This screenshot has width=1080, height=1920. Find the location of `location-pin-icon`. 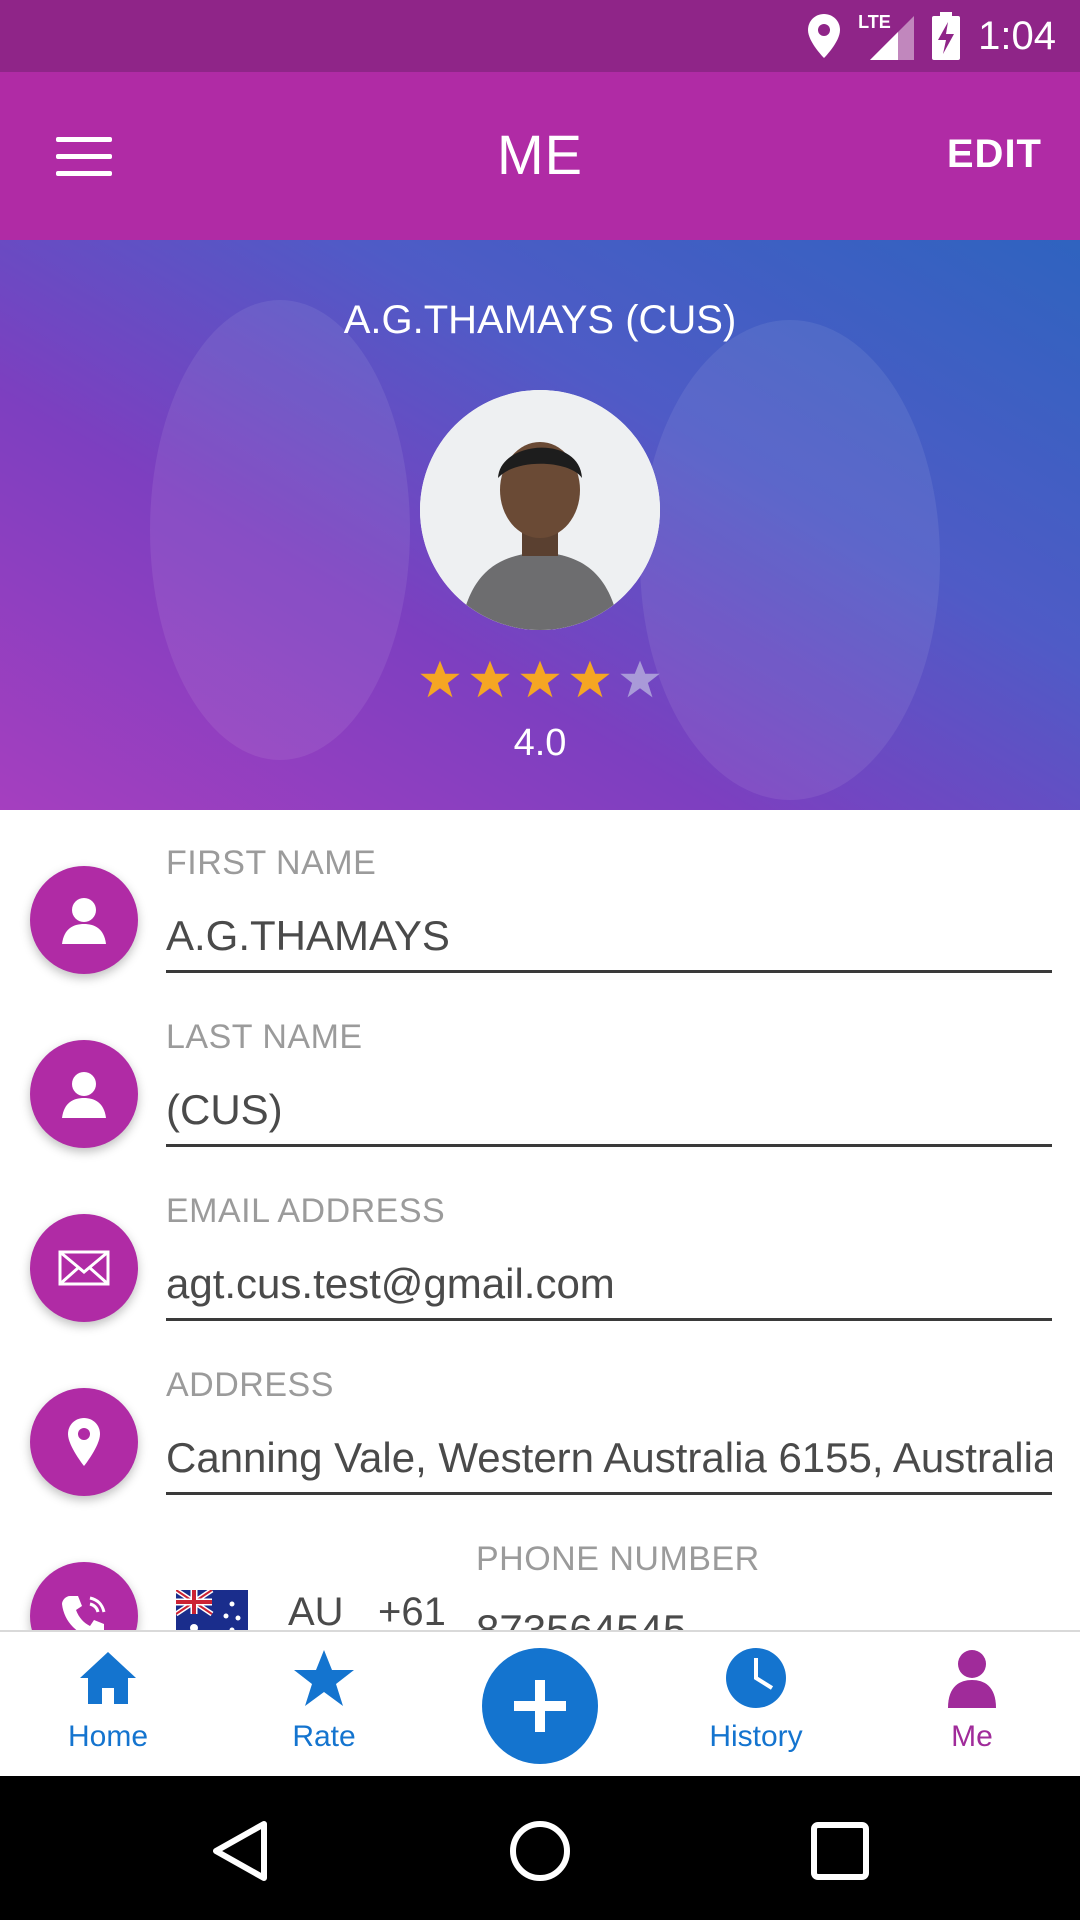

location-pin-icon is located at coordinates (84, 1442).